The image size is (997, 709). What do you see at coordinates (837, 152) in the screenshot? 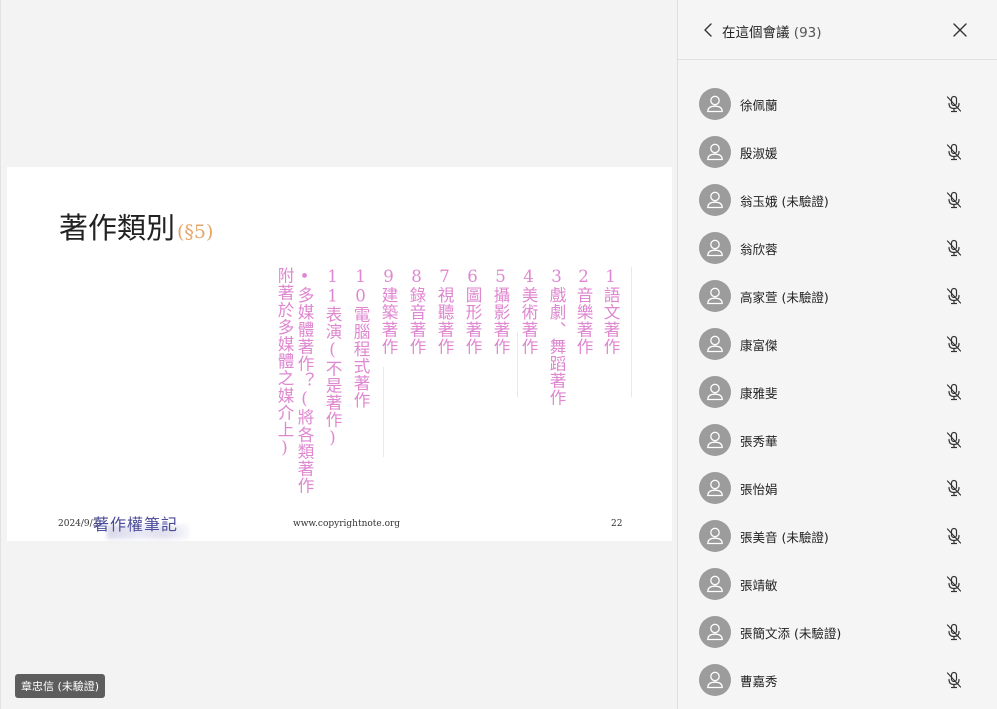
I see `participant-row: 殷淑媛` at bounding box center [837, 152].